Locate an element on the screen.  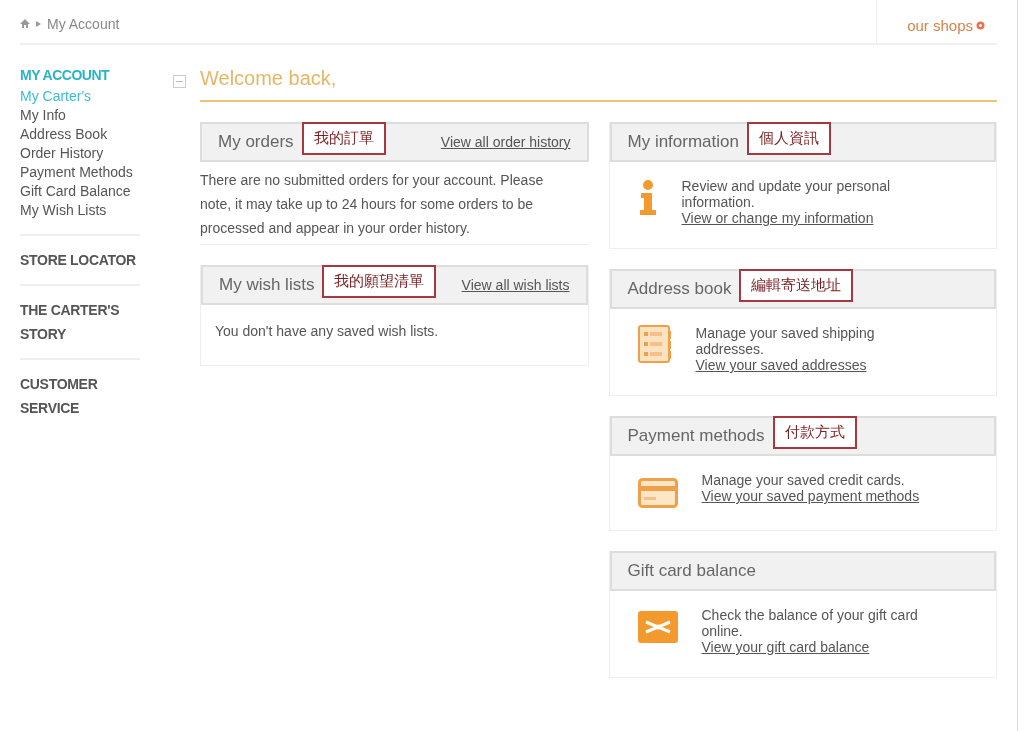
card-title: My orders is located at coordinates (256, 142).